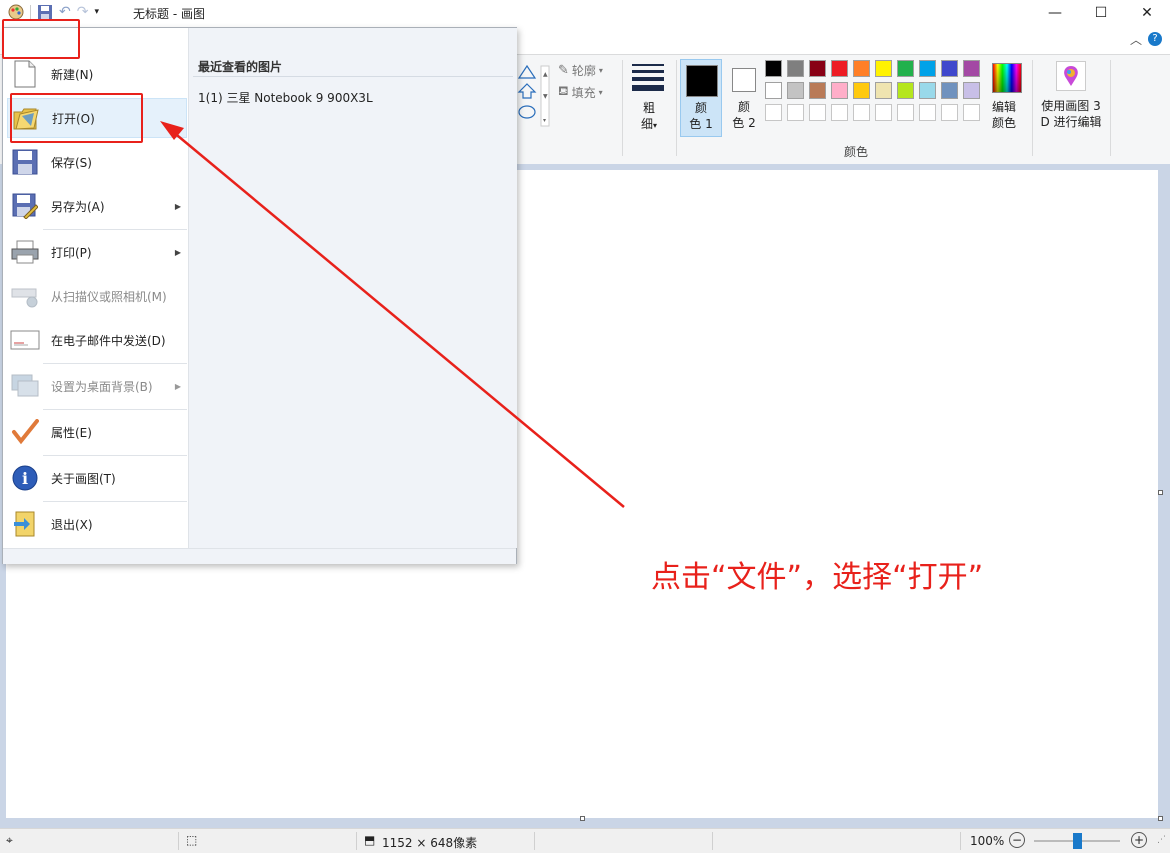  What do you see at coordinates (53, 12) in the screenshot?
I see `quick-access-toolbar: ↶ ↷ ▾` at bounding box center [53, 12].